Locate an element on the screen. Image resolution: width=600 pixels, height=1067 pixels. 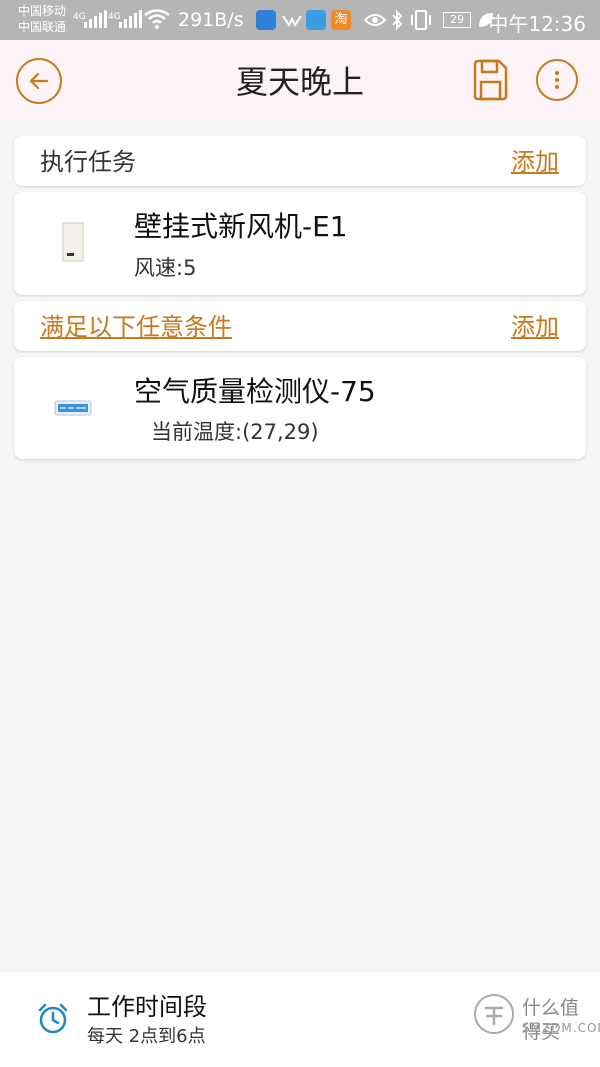
watermark: 什么值得买 SMZDM.COM is located at coordinates (536, 1020).